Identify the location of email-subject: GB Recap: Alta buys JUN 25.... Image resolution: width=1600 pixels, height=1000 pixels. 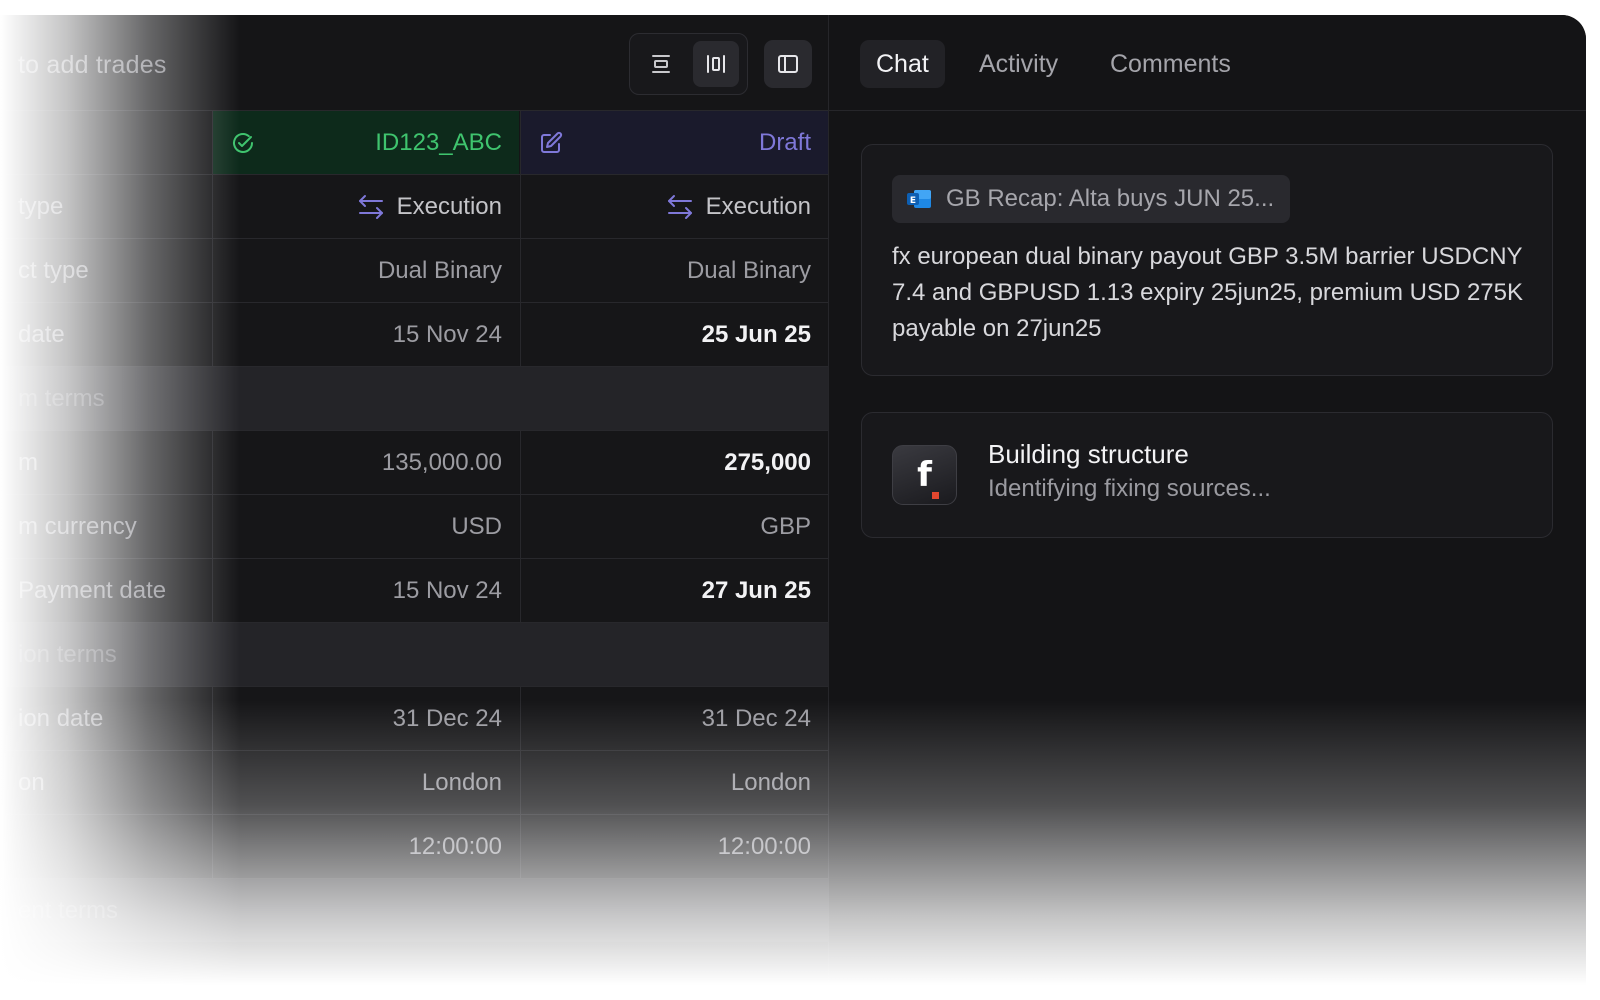
(1110, 198).